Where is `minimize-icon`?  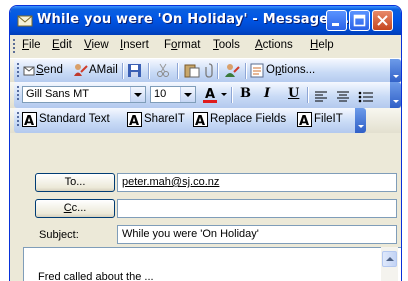 minimize-icon is located at coordinates (335, 24).